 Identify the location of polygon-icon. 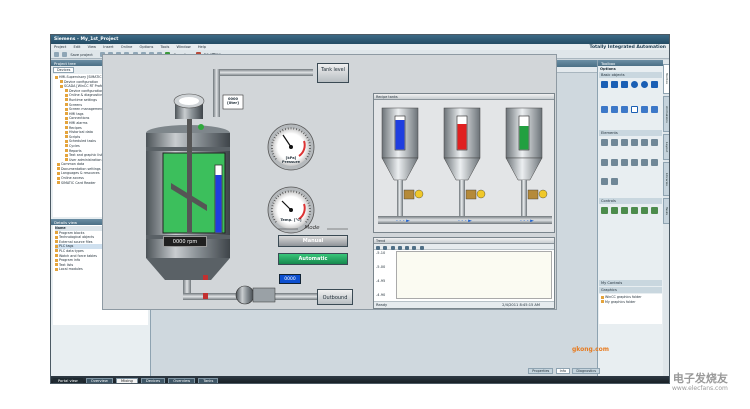
(624, 84).